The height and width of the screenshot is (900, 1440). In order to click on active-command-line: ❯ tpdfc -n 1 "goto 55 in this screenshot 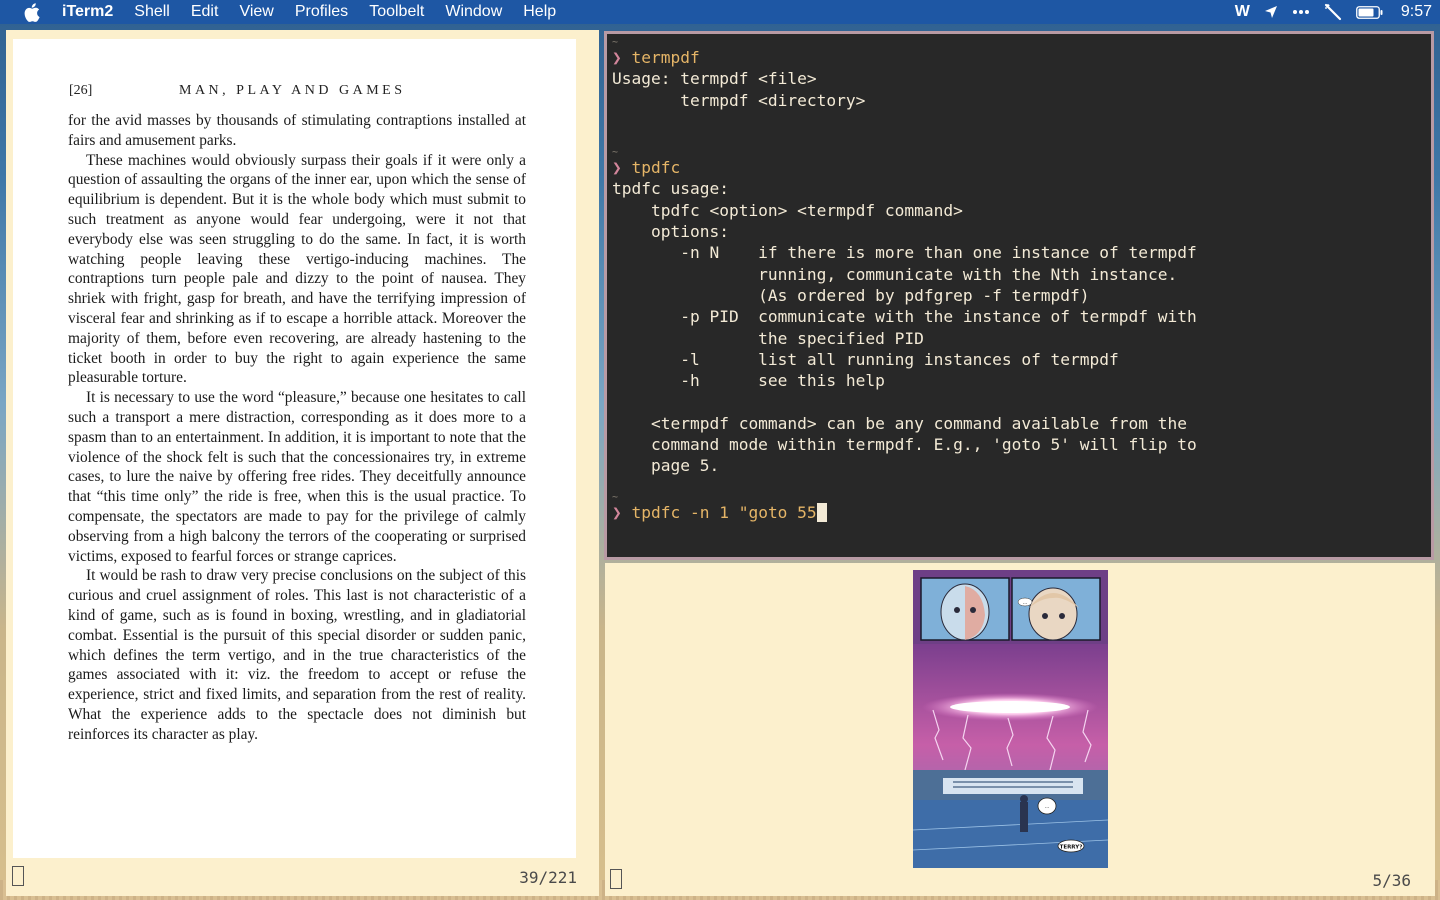, I will do `click(1019, 512)`.